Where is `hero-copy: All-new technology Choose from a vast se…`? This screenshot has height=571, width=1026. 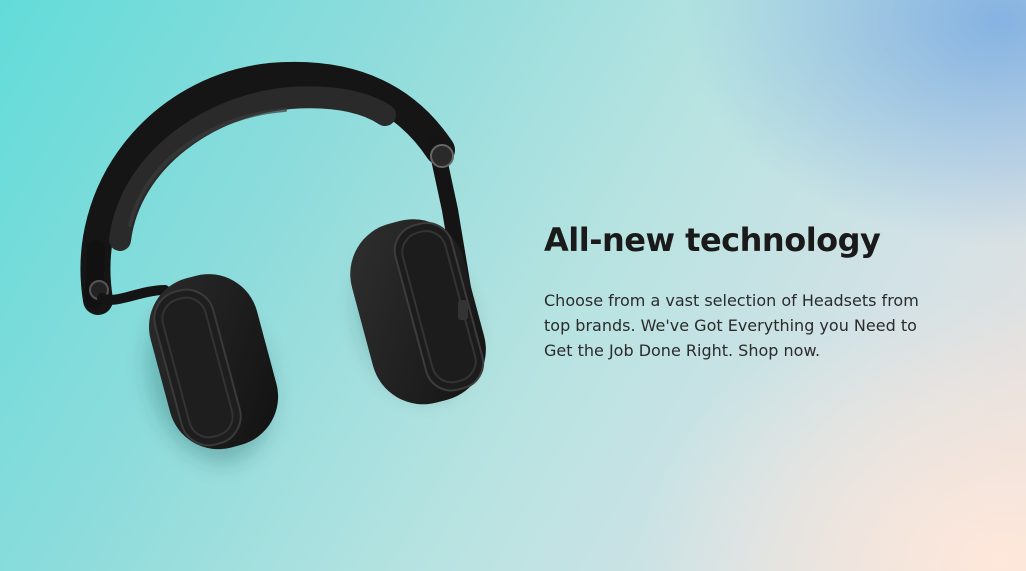
hero-copy: All-new technology Choose from a vast se… is located at coordinates (744, 290).